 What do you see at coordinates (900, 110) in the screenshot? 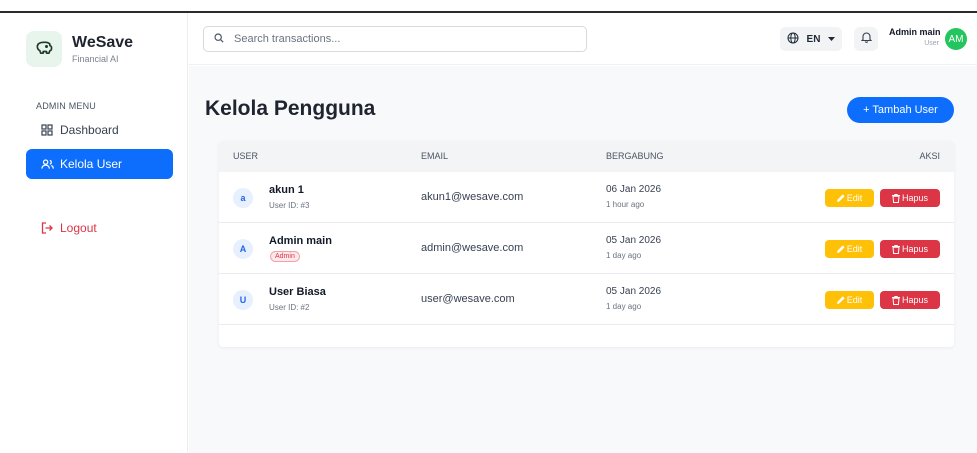
I see `add-user-button: + Tambah User` at bounding box center [900, 110].